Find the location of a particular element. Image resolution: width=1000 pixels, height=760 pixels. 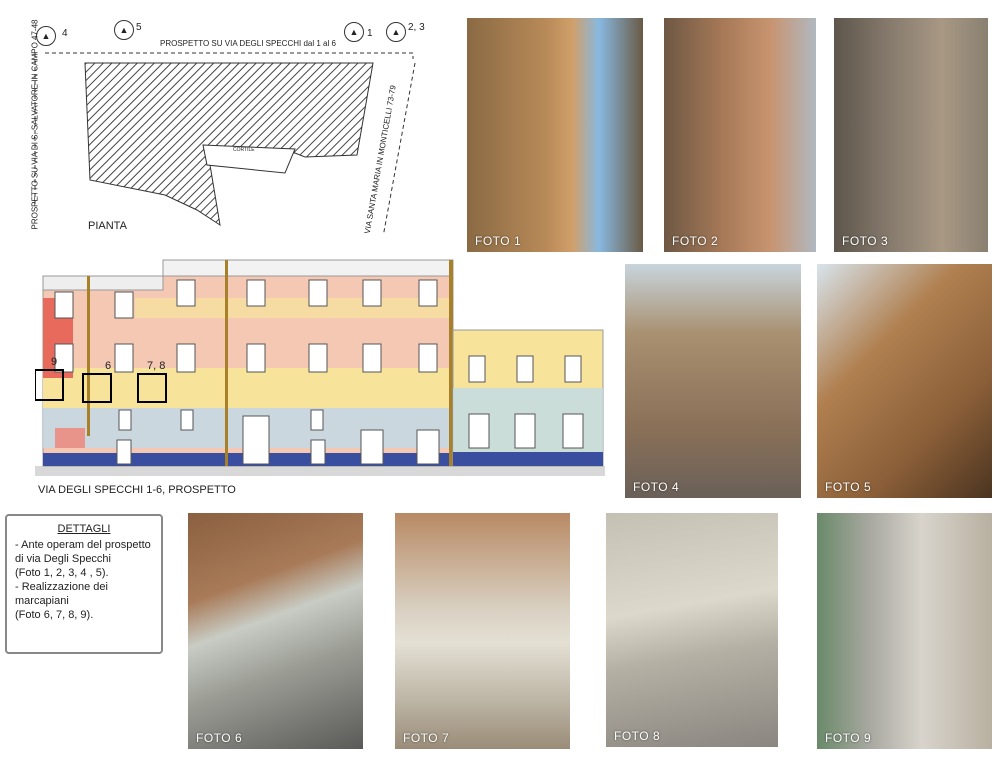

plan-marker: 5 is located at coordinates (139, 27).